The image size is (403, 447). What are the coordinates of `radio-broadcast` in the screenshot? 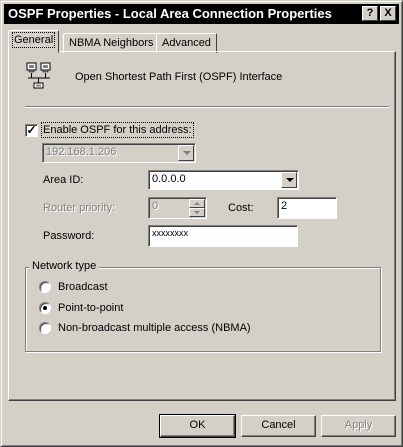 It's located at (45, 287).